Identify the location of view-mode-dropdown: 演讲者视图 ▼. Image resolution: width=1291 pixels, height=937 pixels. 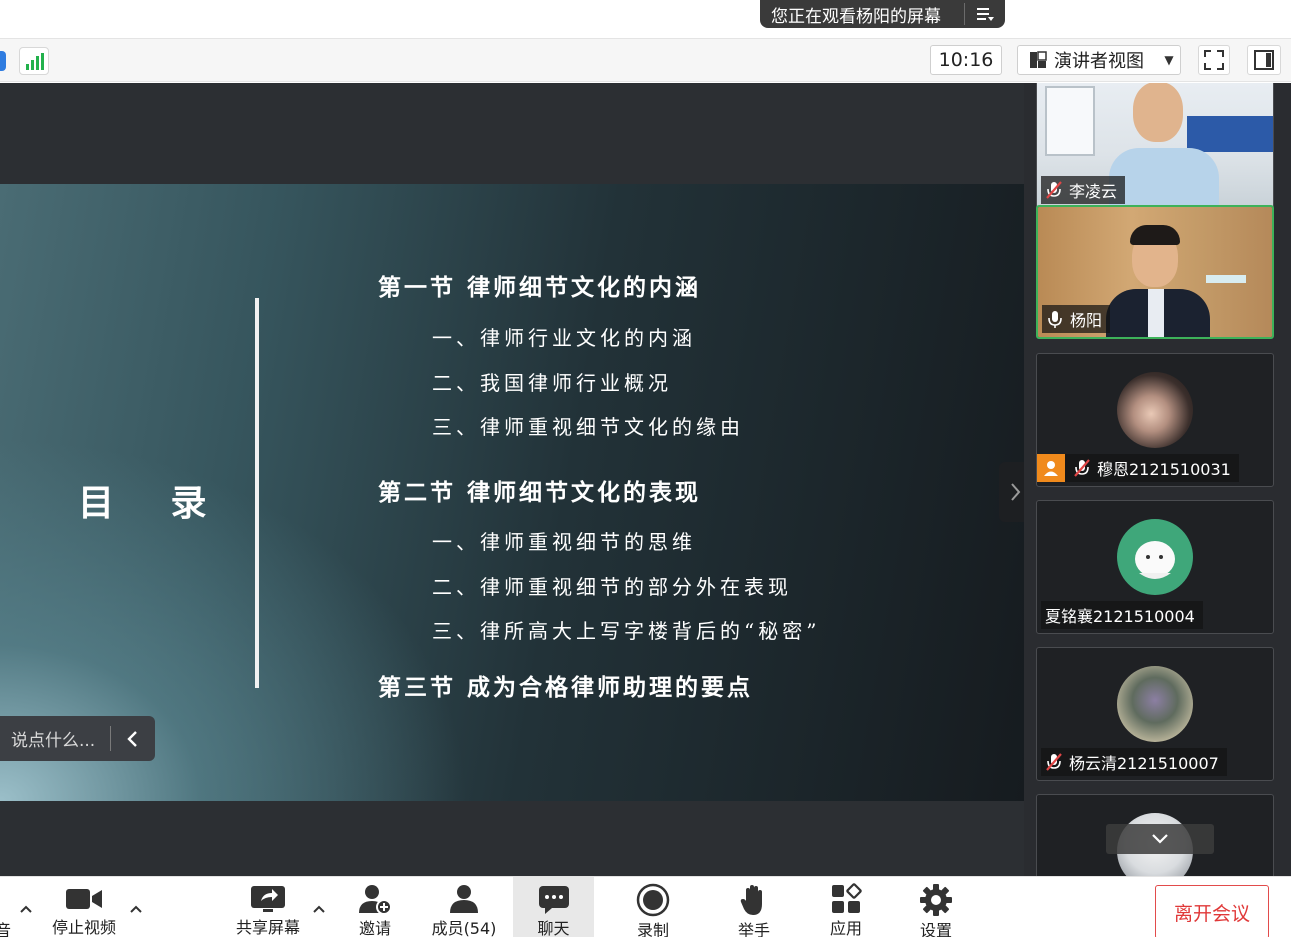
(1099, 60).